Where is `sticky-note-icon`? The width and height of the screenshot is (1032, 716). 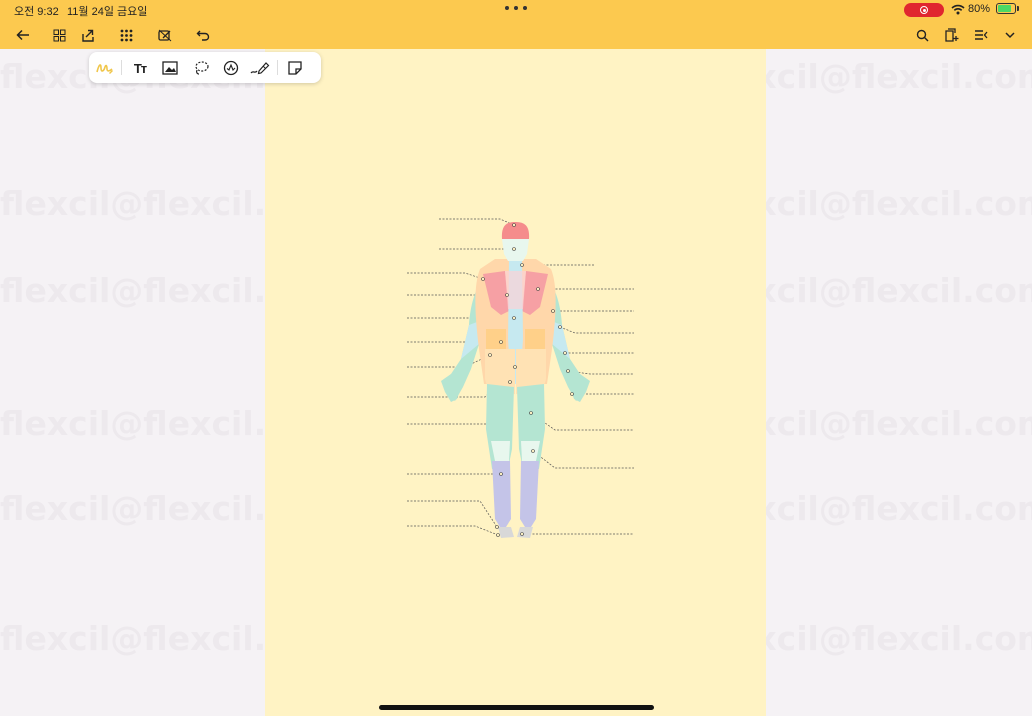 sticky-note-icon is located at coordinates (295, 68).